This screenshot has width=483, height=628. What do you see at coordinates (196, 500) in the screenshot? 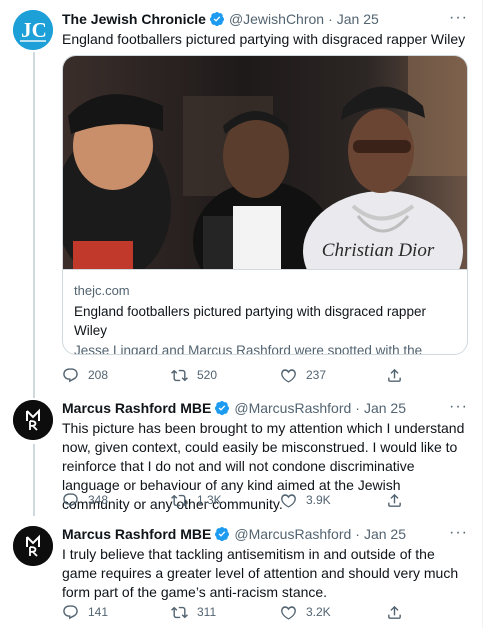
I see `retweet-button: 1.3K` at bounding box center [196, 500].